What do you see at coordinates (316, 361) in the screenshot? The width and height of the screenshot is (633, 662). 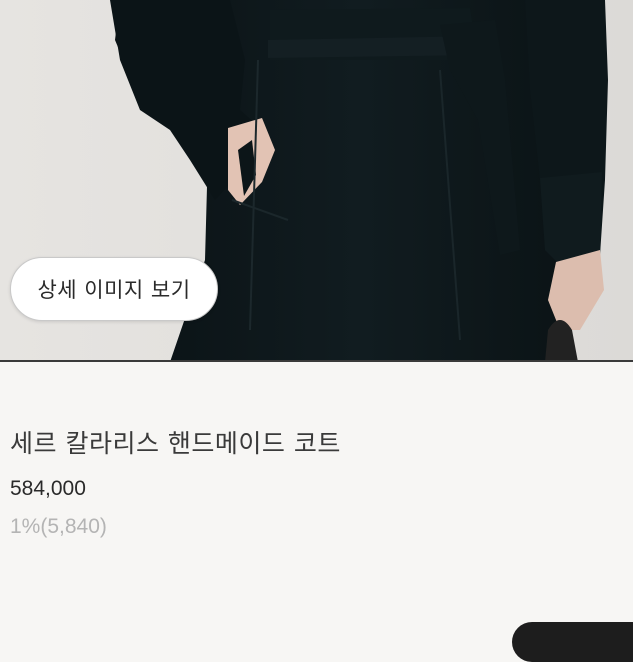 I see `hero-divider` at bounding box center [316, 361].